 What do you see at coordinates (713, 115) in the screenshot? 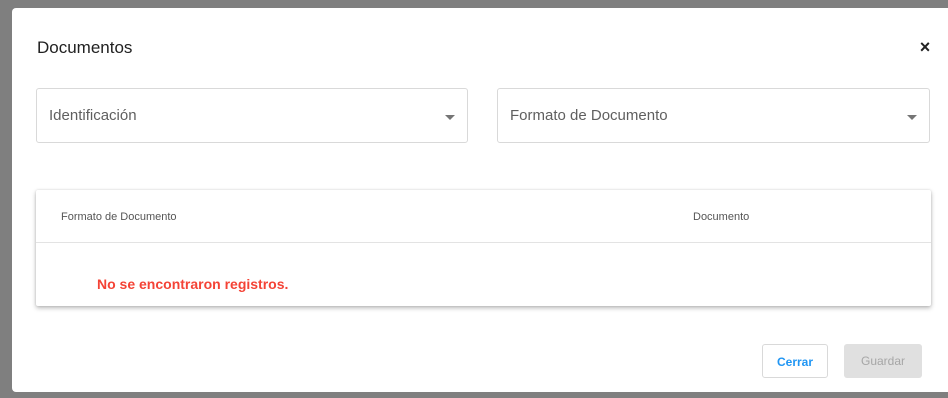
I see `document-format-select: Formato de Documento` at bounding box center [713, 115].